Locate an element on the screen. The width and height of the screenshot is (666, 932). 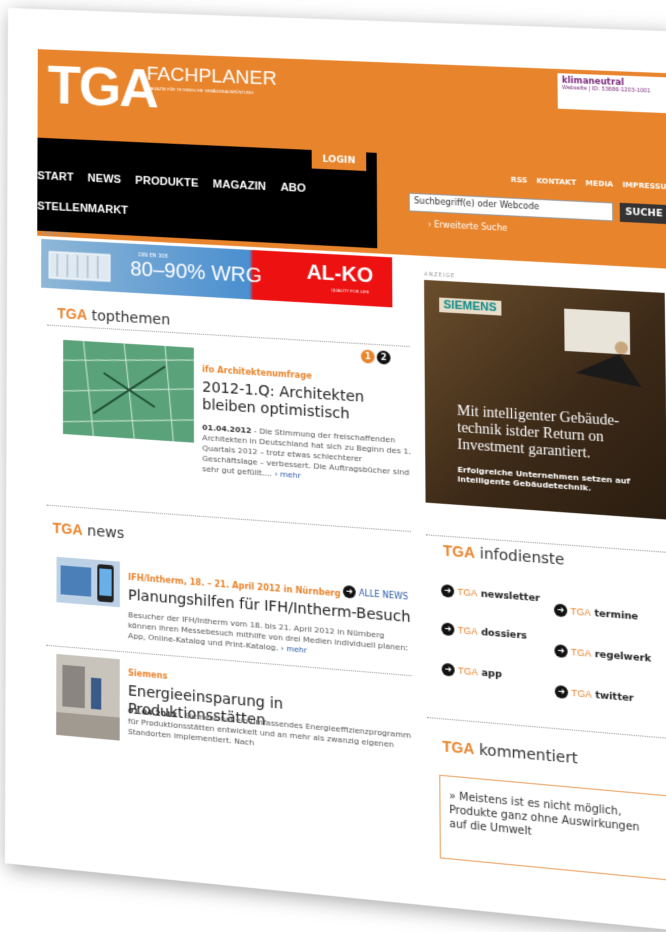
info-regelwerk: ➜TGA regelwerk is located at coordinates (602, 654).